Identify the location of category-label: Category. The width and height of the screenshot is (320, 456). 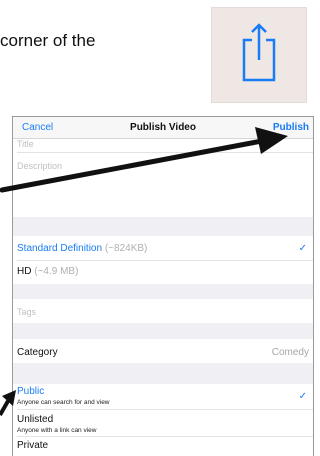
(37, 352).